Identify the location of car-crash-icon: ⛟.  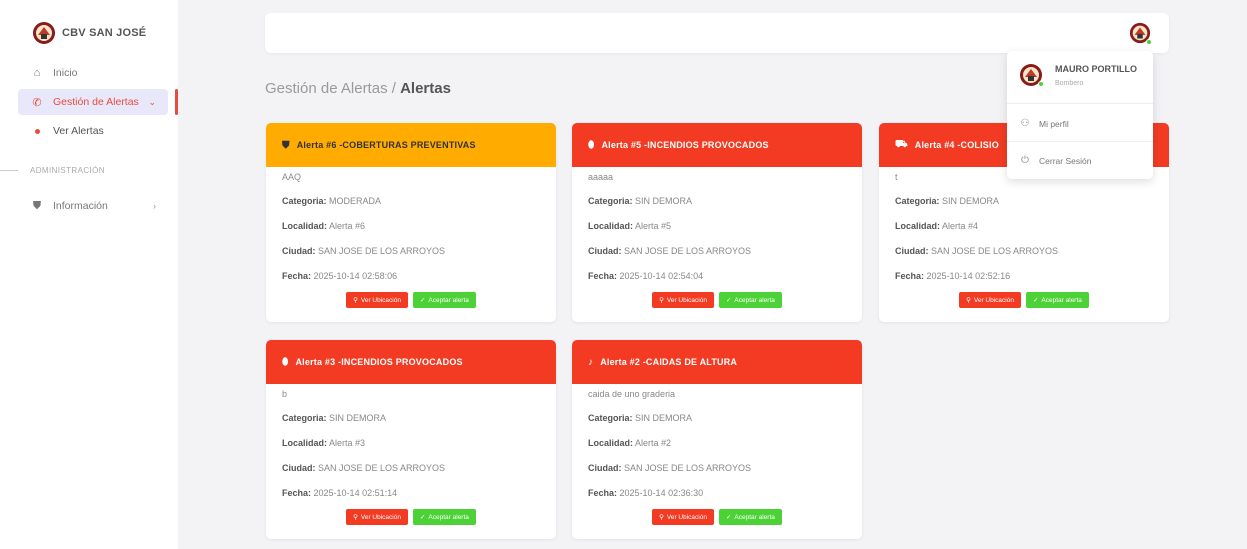
(901, 144).